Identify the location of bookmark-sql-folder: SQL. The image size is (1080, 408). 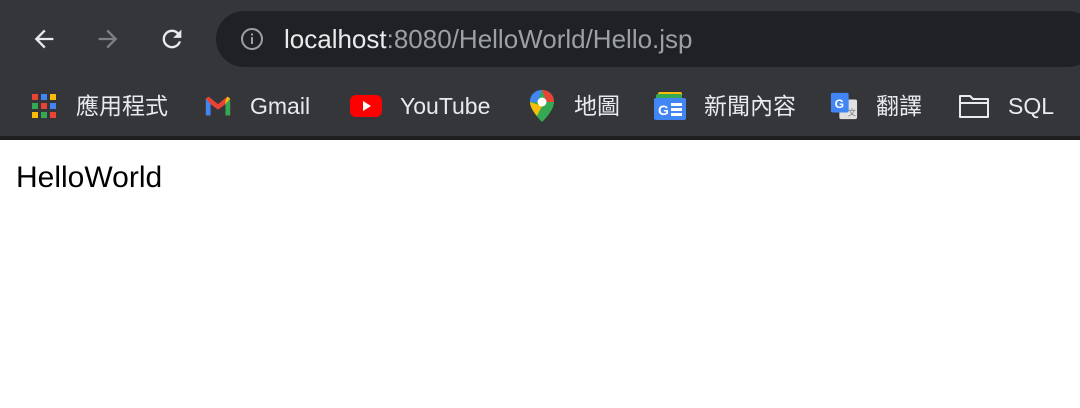
(1006, 106).